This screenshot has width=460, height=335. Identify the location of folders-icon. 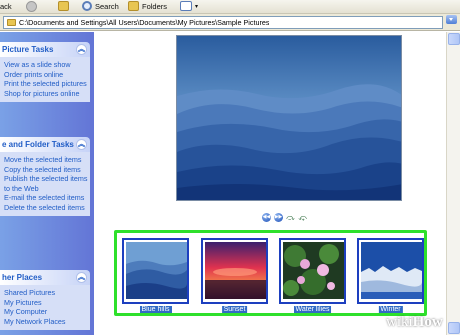
(133, 6).